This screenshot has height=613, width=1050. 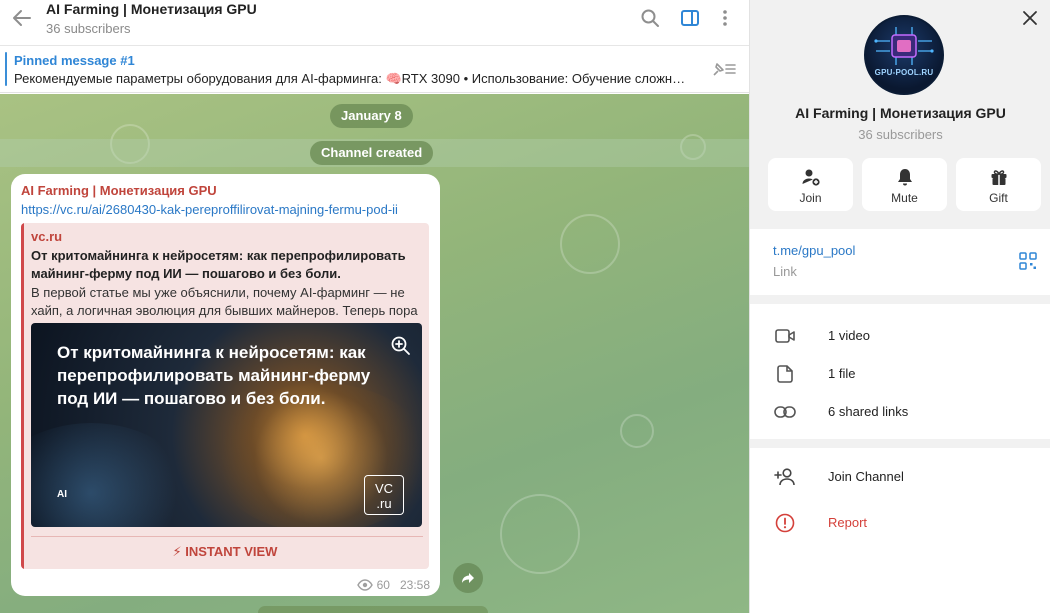 What do you see at coordinates (866, 476) in the screenshot?
I see `join-channel-label: Join Channel` at bounding box center [866, 476].